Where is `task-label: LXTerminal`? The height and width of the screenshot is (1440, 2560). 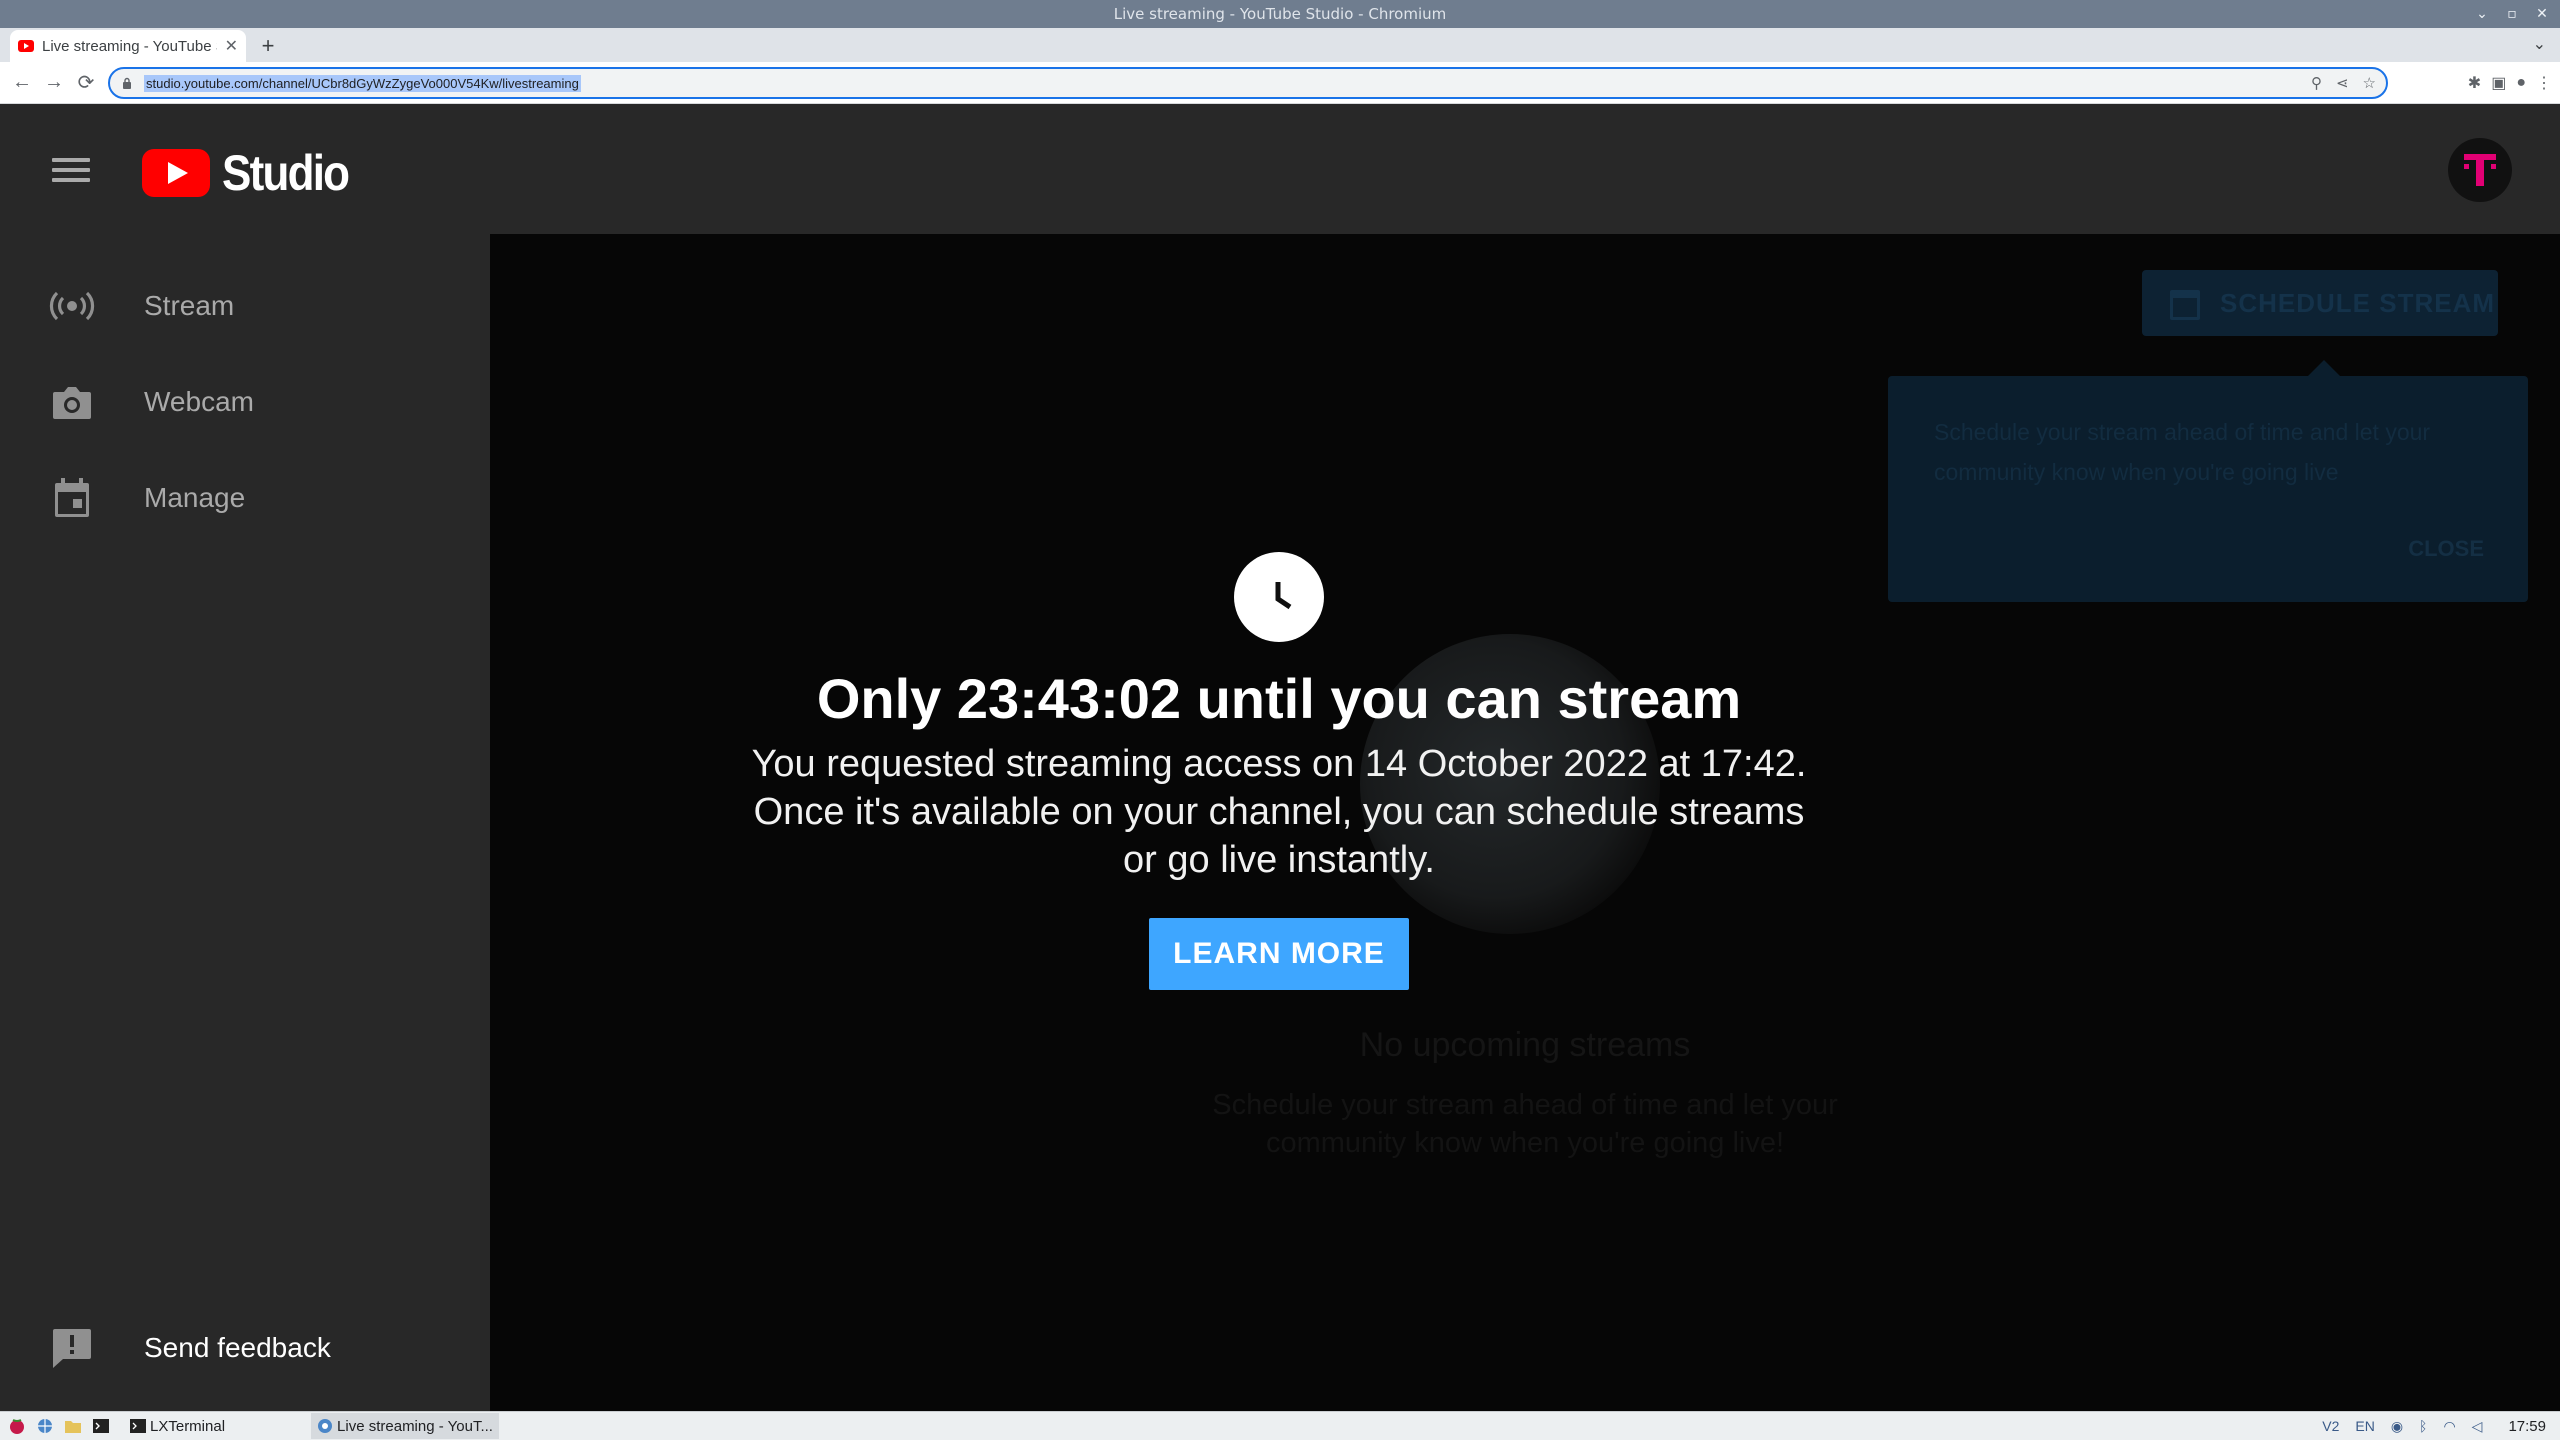
task-label: LXTerminal is located at coordinates (188, 1426).